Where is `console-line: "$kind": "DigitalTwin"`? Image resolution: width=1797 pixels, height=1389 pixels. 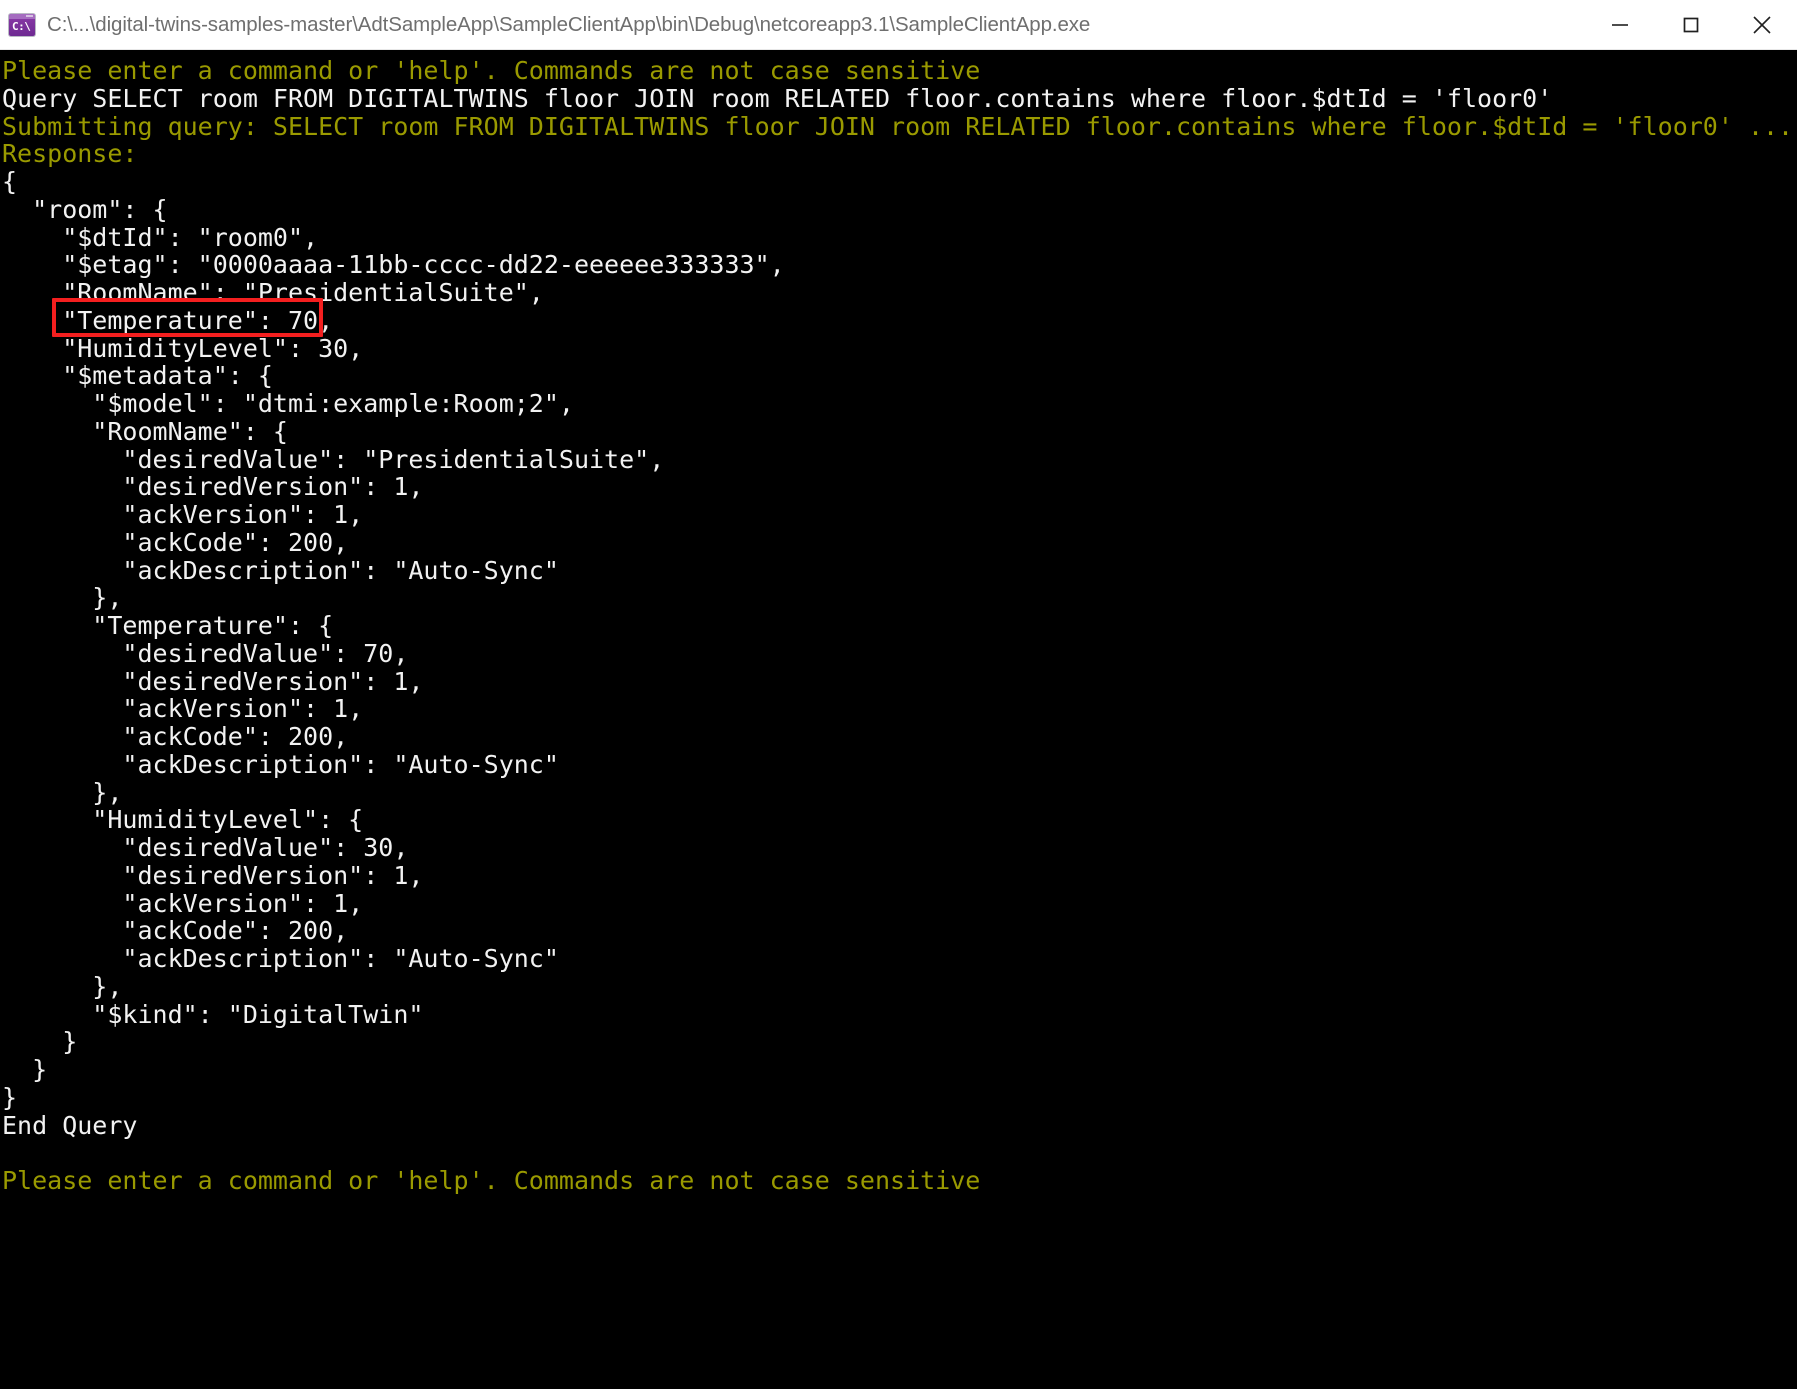 console-line: "$kind": "DigitalTwin" is located at coordinates (213, 1014).